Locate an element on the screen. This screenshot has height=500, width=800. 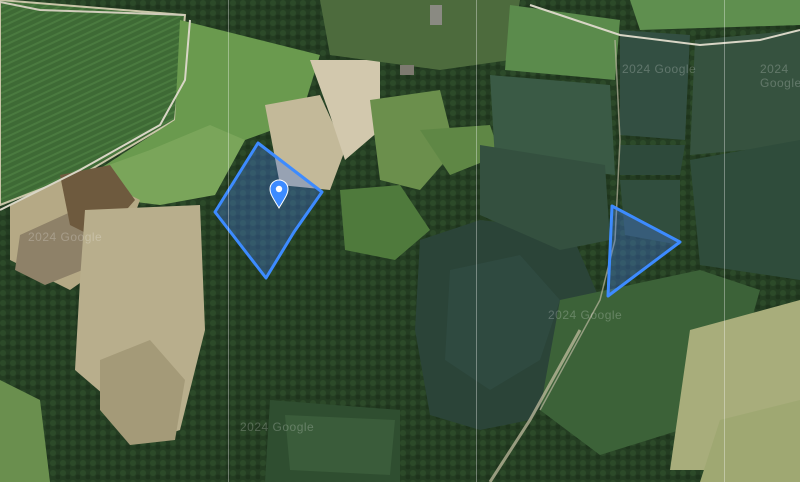
bottom-strip is located at coordinates (400, 491).